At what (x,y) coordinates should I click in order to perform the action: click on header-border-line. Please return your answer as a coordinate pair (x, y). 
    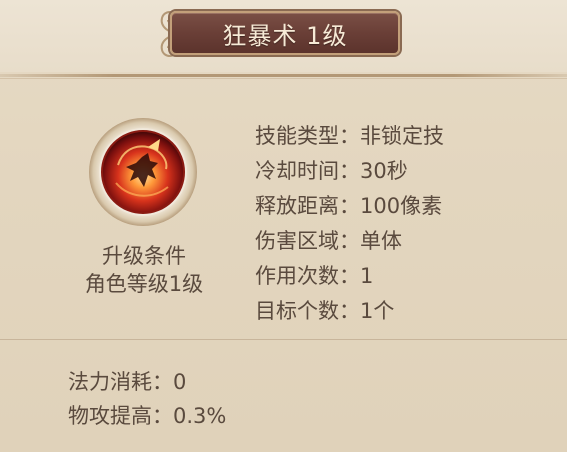
    Looking at the image, I should click on (283, 75).